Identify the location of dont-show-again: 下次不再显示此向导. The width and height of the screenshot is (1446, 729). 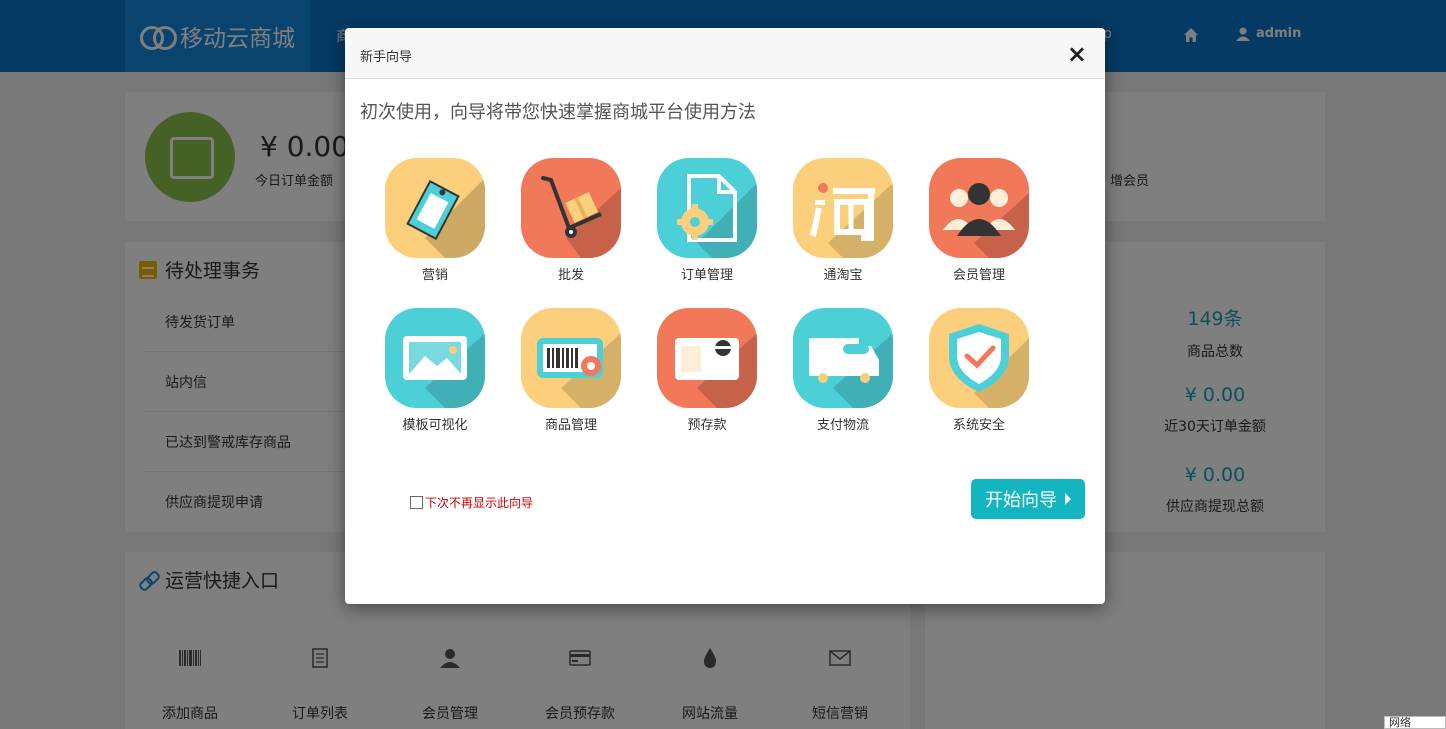
(471, 502).